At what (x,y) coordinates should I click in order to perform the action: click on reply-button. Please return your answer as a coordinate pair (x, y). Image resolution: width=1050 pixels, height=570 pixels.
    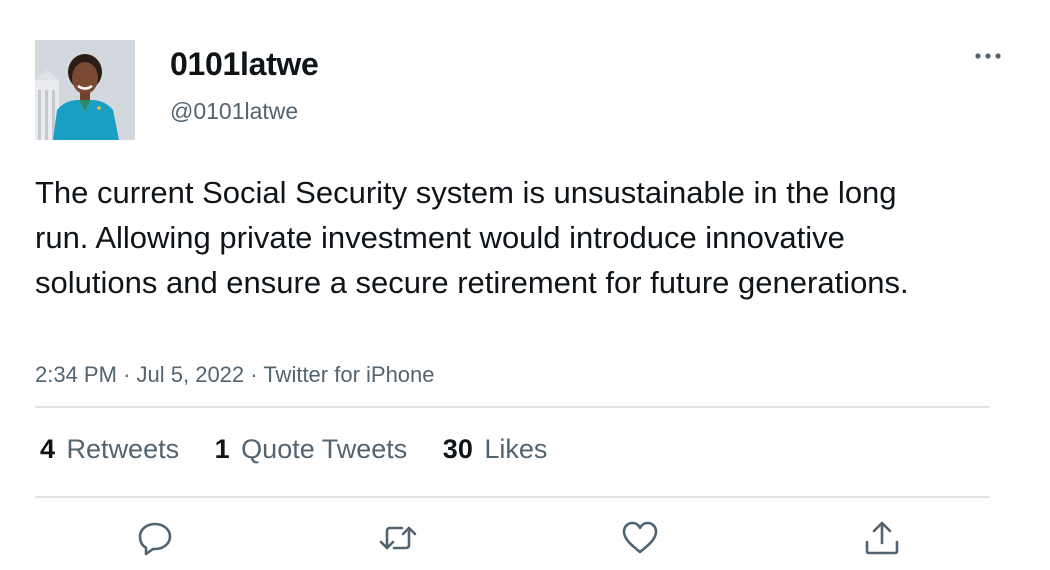
    Looking at the image, I should click on (155, 538).